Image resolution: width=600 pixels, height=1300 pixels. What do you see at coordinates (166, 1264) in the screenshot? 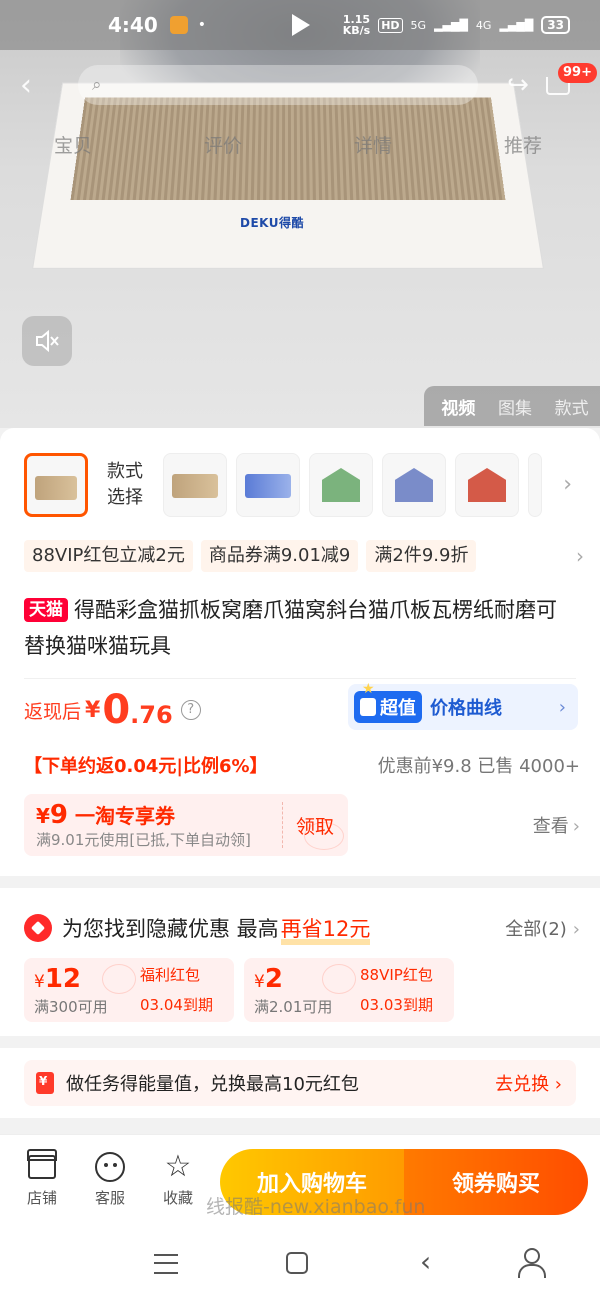
I see `menu-icon` at bounding box center [166, 1264].